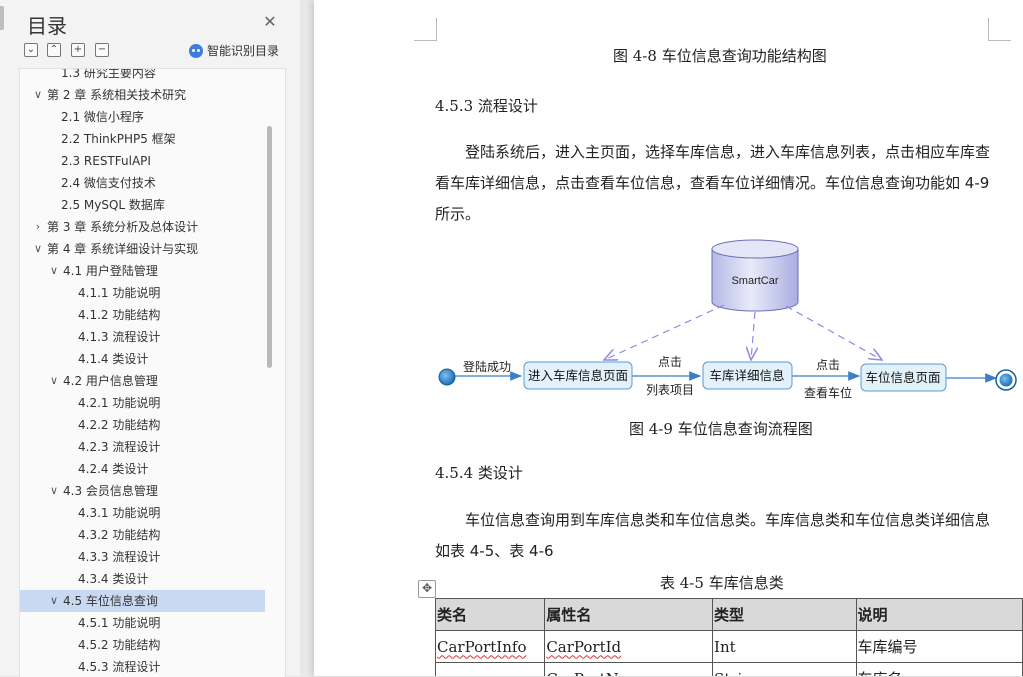 The width and height of the screenshot is (1023, 677). I want to click on toc-item: 2.2 ThinkPHP5 框架, so click(152, 139).